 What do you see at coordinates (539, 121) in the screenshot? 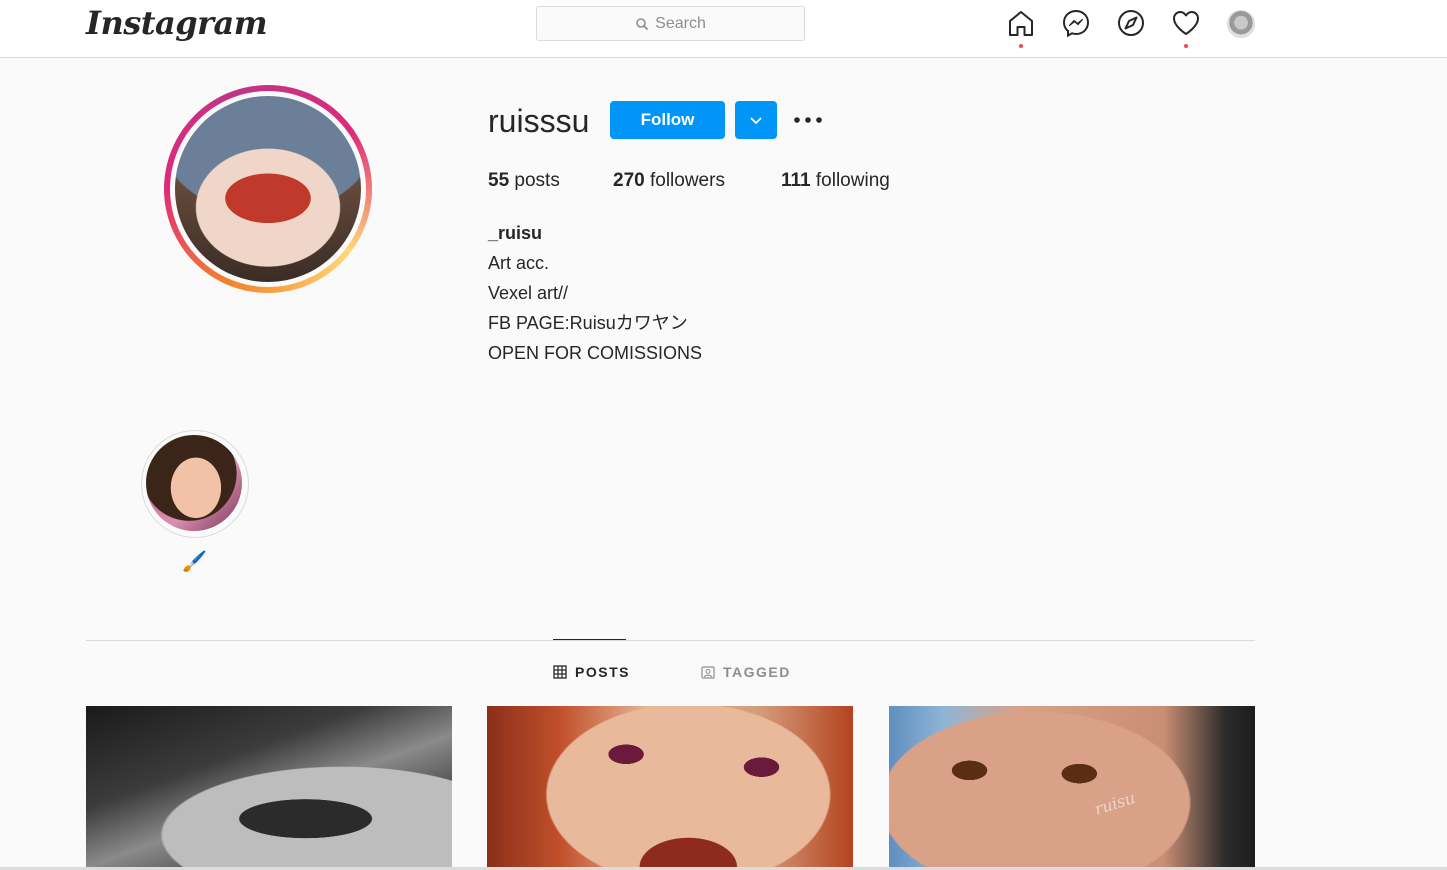
I see `profile-username: ruisssu` at bounding box center [539, 121].